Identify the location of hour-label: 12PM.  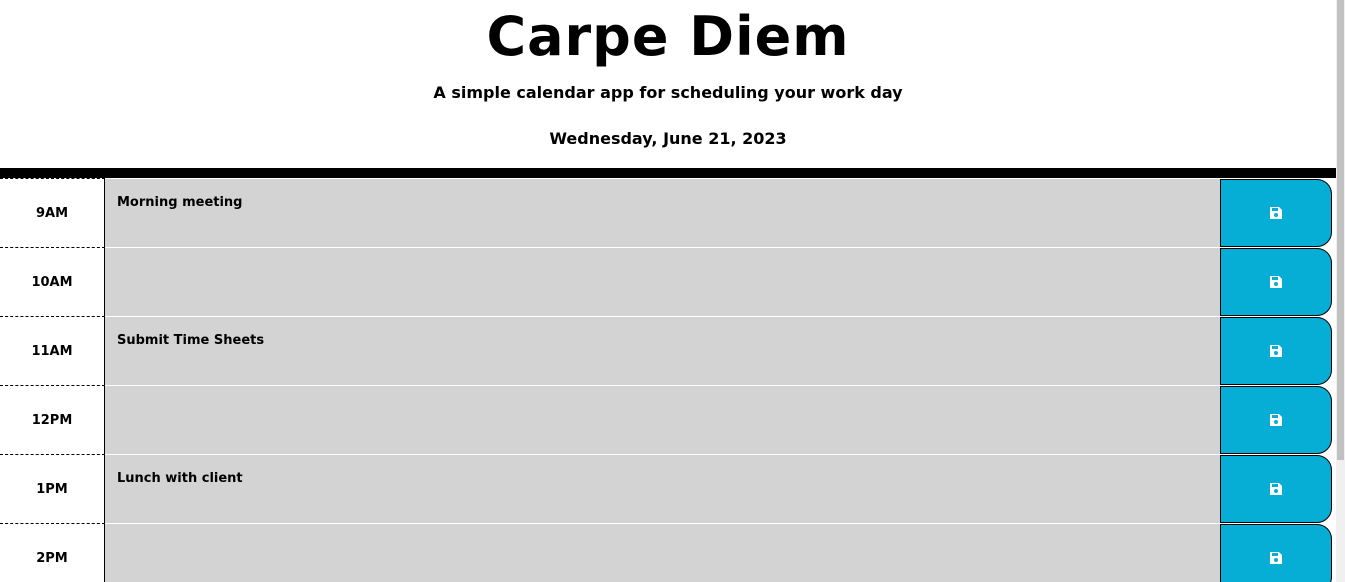
(52, 419).